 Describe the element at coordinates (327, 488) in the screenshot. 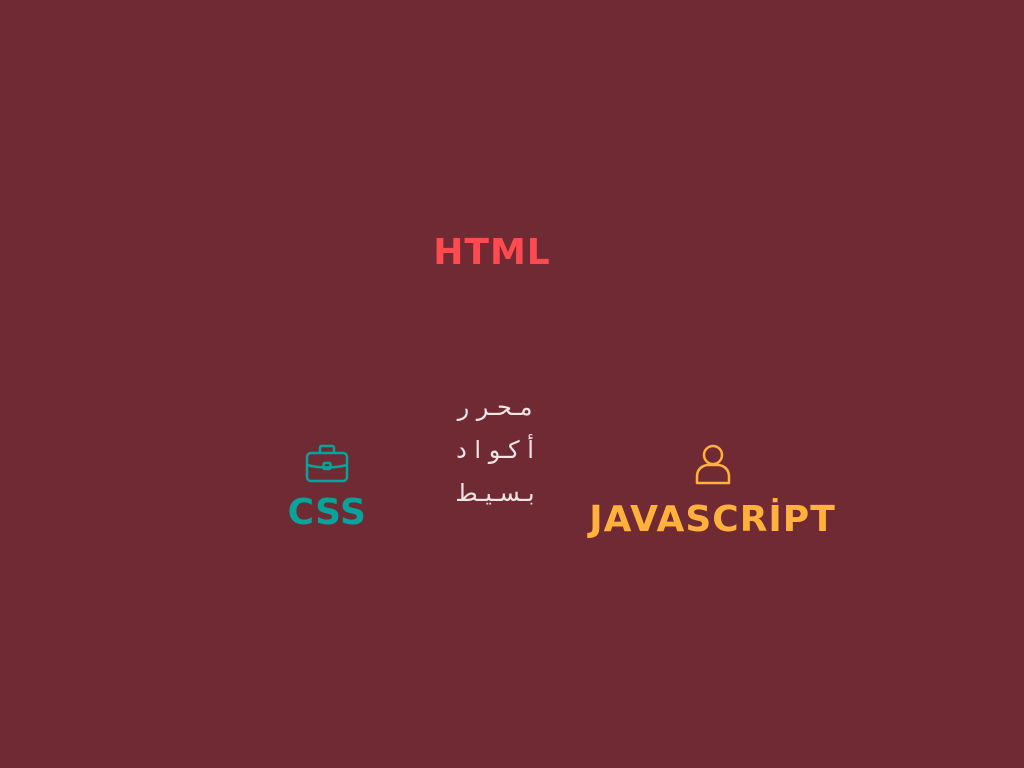

I see `css-block: CSS` at that location.